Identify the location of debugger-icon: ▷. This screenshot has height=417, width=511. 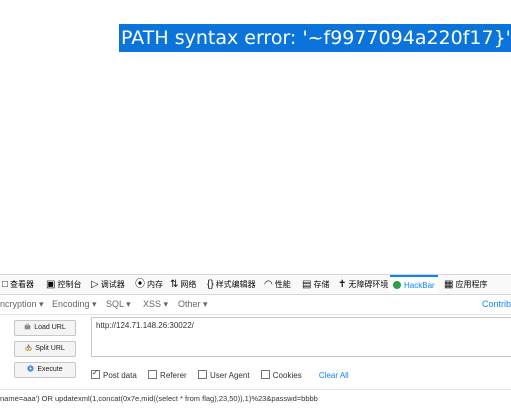
(95, 284).